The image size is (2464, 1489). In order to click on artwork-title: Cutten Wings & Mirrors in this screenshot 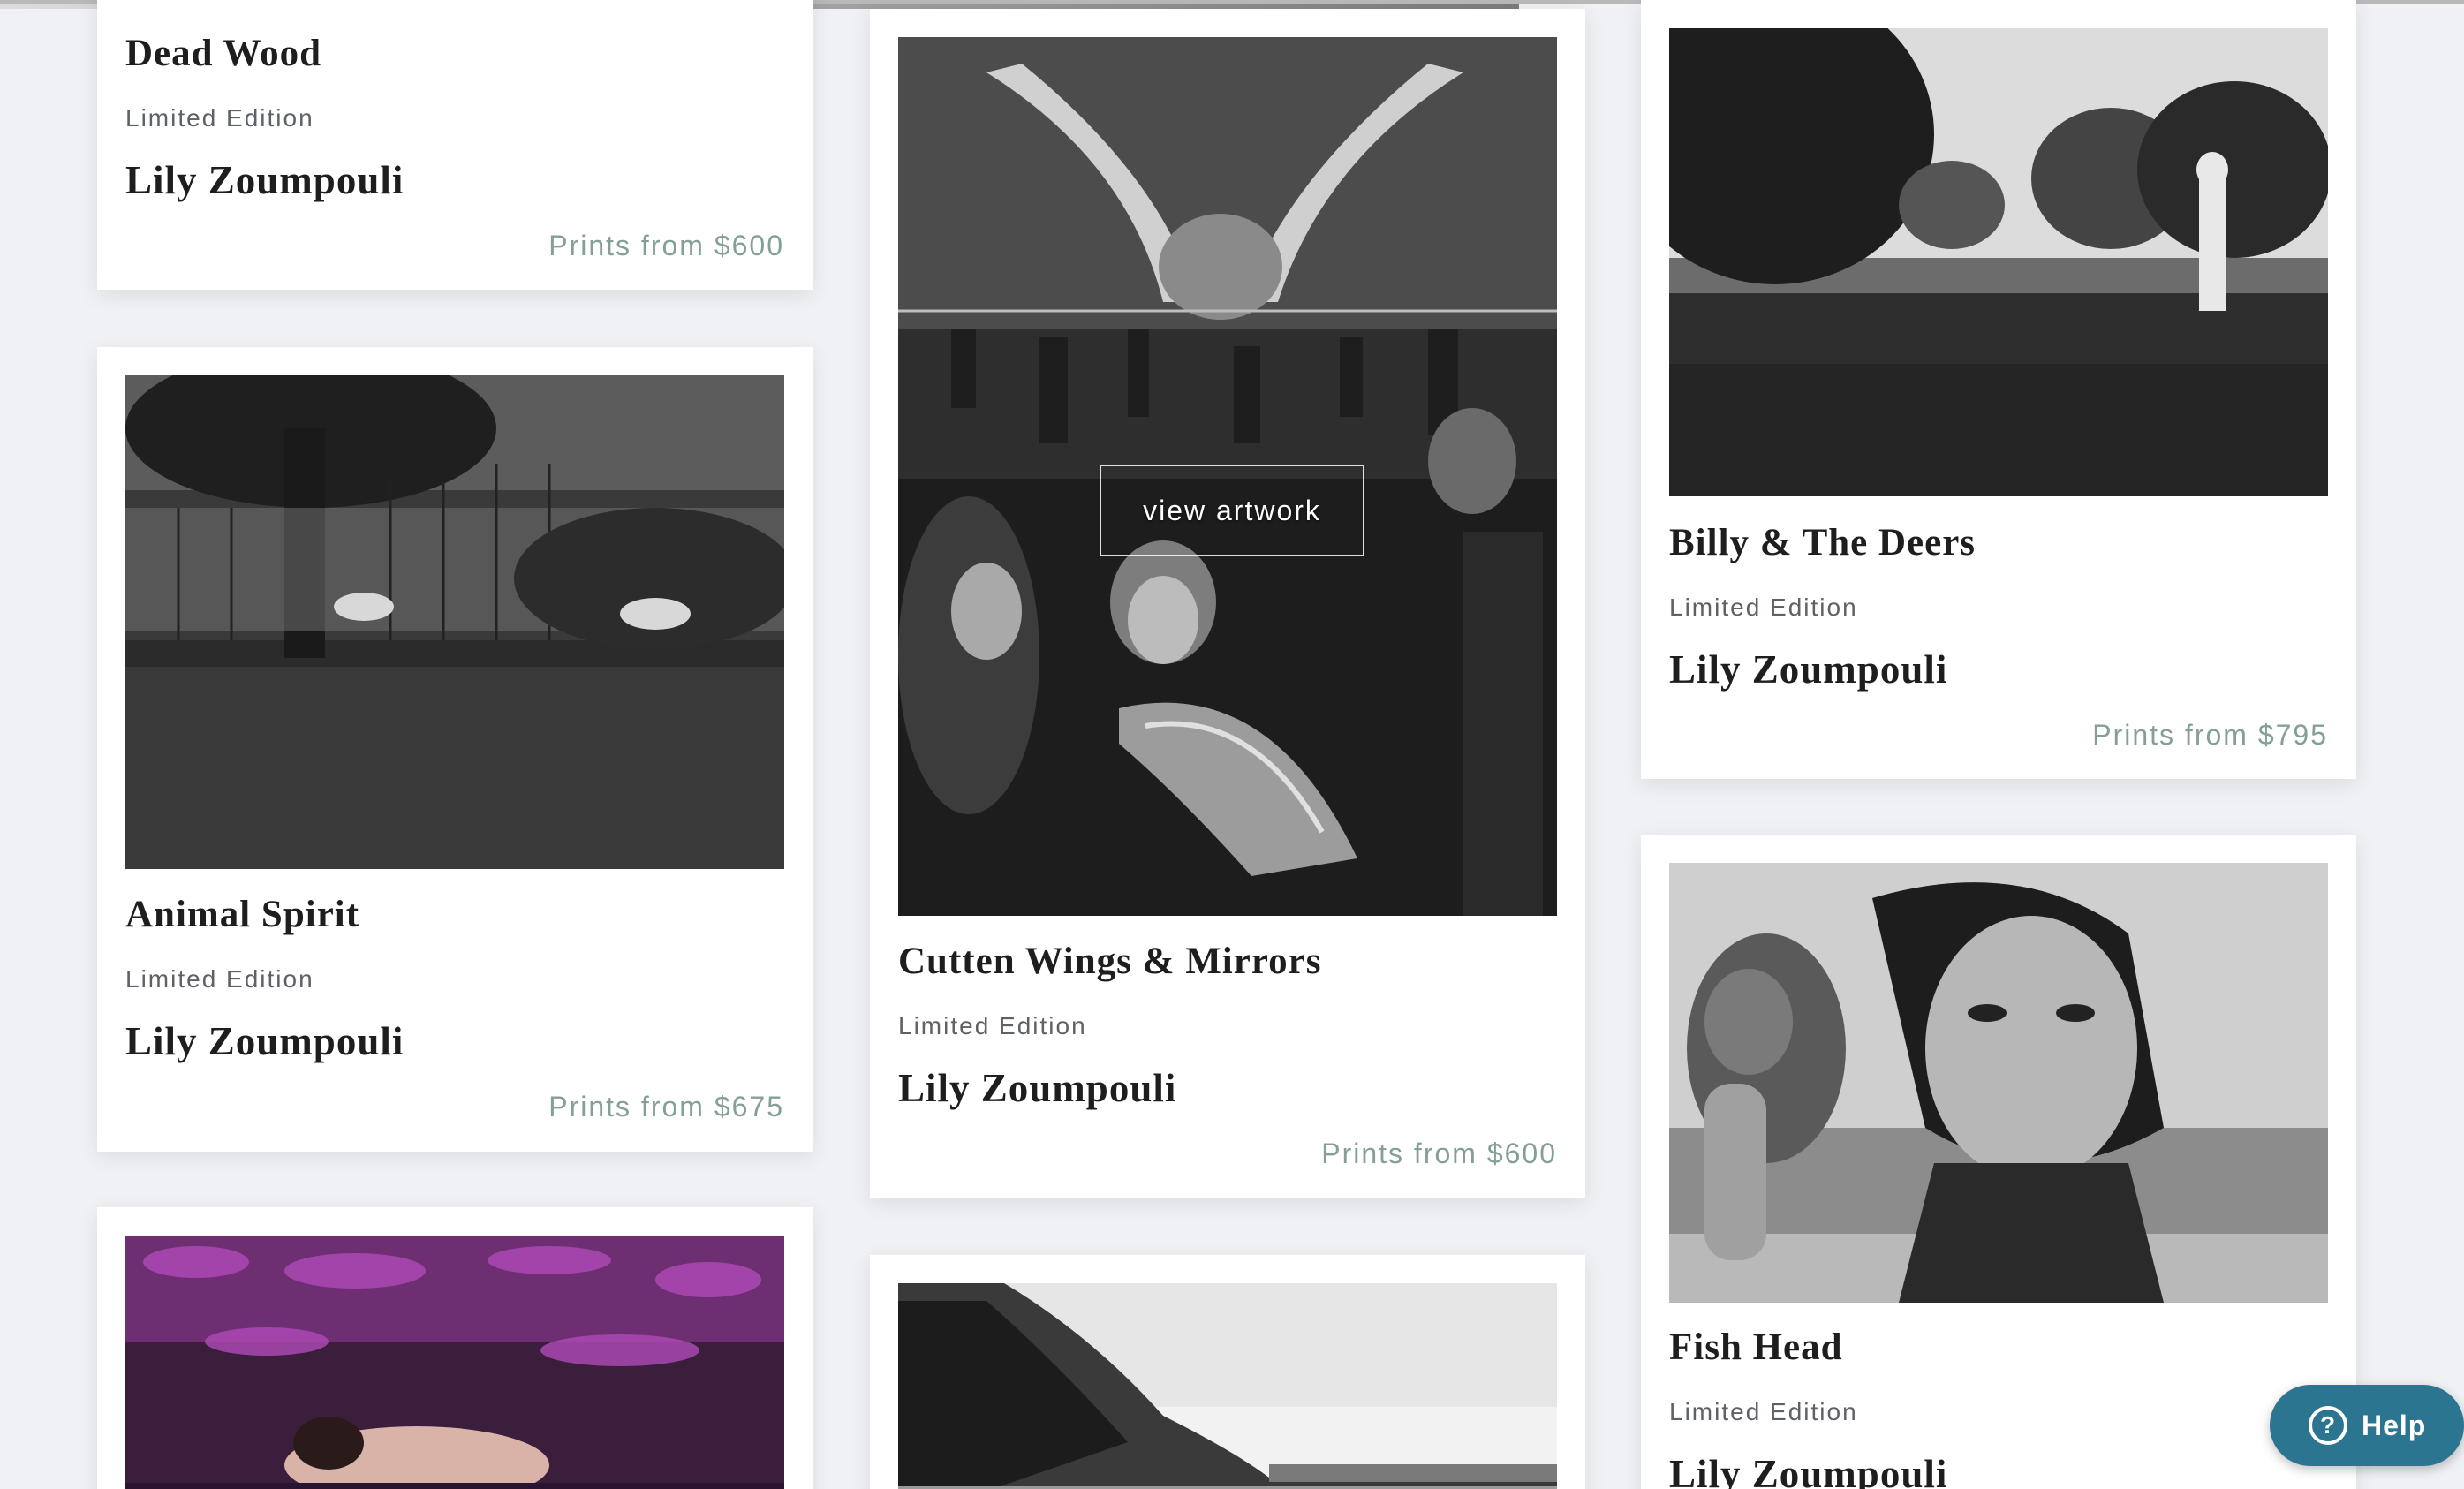, I will do `click(1109, 961)`.